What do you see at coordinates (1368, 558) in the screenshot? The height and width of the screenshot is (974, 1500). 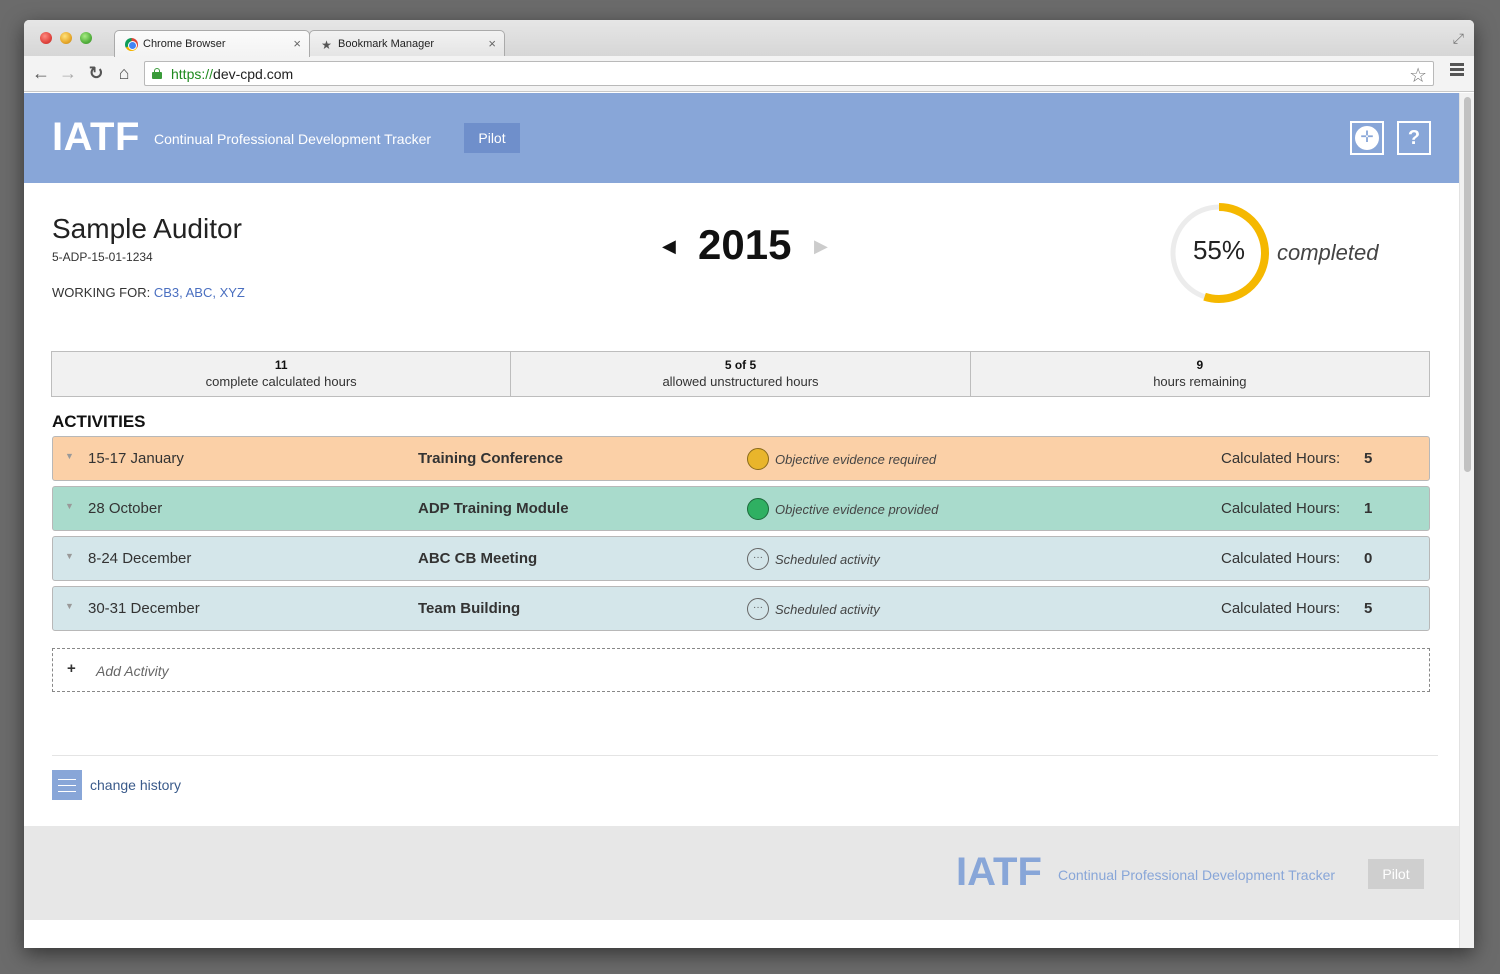 I see `hours-value: 0` at bounding box center [1368, 558].